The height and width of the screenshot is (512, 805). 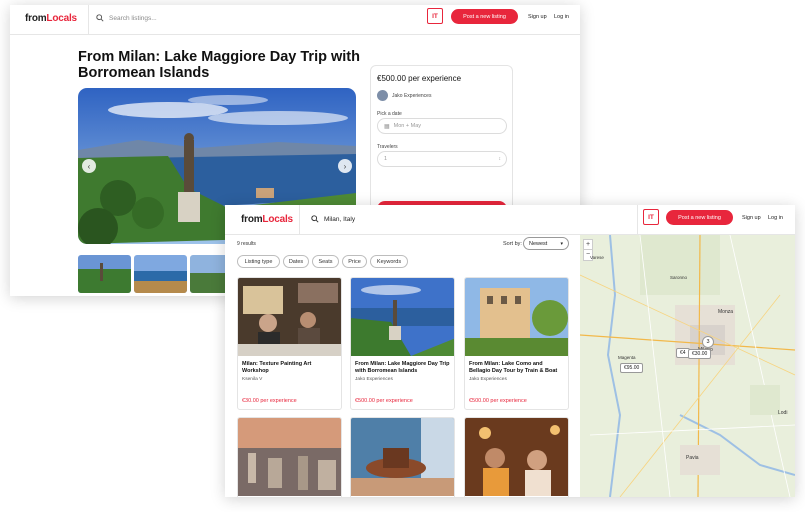 I want to click on chevron-down-icon: ▾, so click(x=561, y=243).